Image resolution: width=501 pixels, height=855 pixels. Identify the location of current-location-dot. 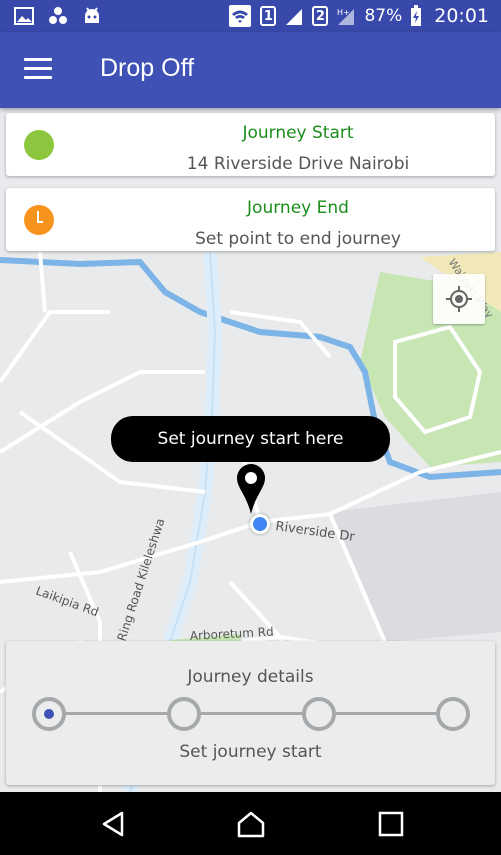
(260, 524).